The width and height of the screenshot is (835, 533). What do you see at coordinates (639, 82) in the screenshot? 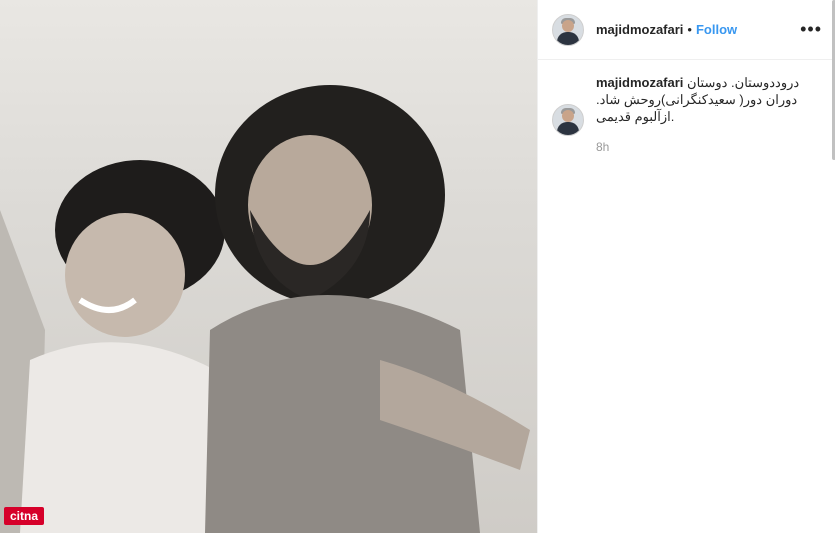
I see `caption-username: majidmozafari` at bounding box center [639, 82].